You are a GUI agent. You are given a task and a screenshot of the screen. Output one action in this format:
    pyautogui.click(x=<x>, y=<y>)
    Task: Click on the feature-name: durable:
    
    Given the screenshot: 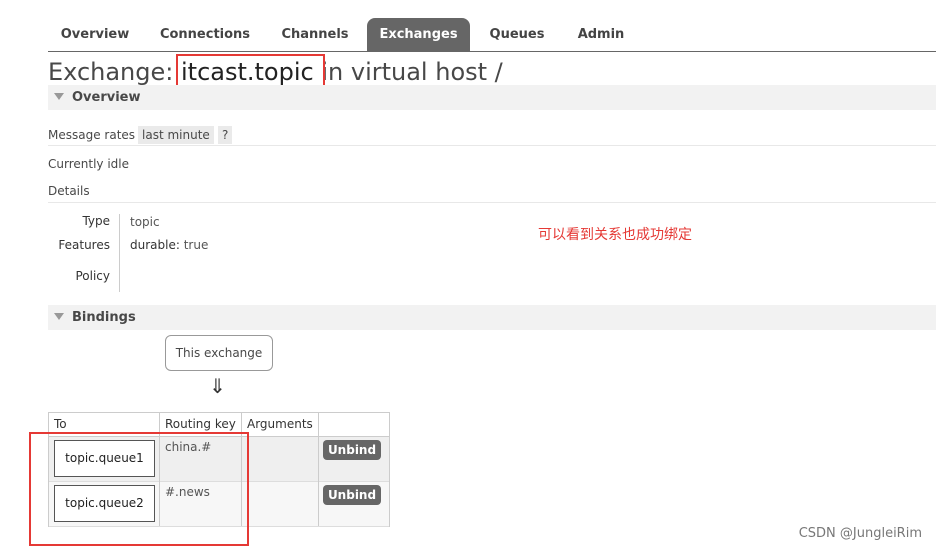 What is the action you would take?
    pyautogui.click(x=155, y=245)
    